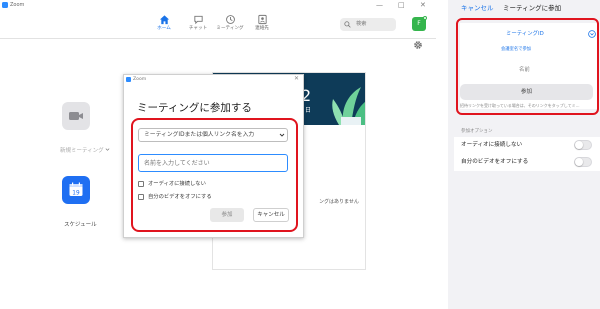  I want to click on dialog-heading: ミーティングに参加する, so click(194, 108).